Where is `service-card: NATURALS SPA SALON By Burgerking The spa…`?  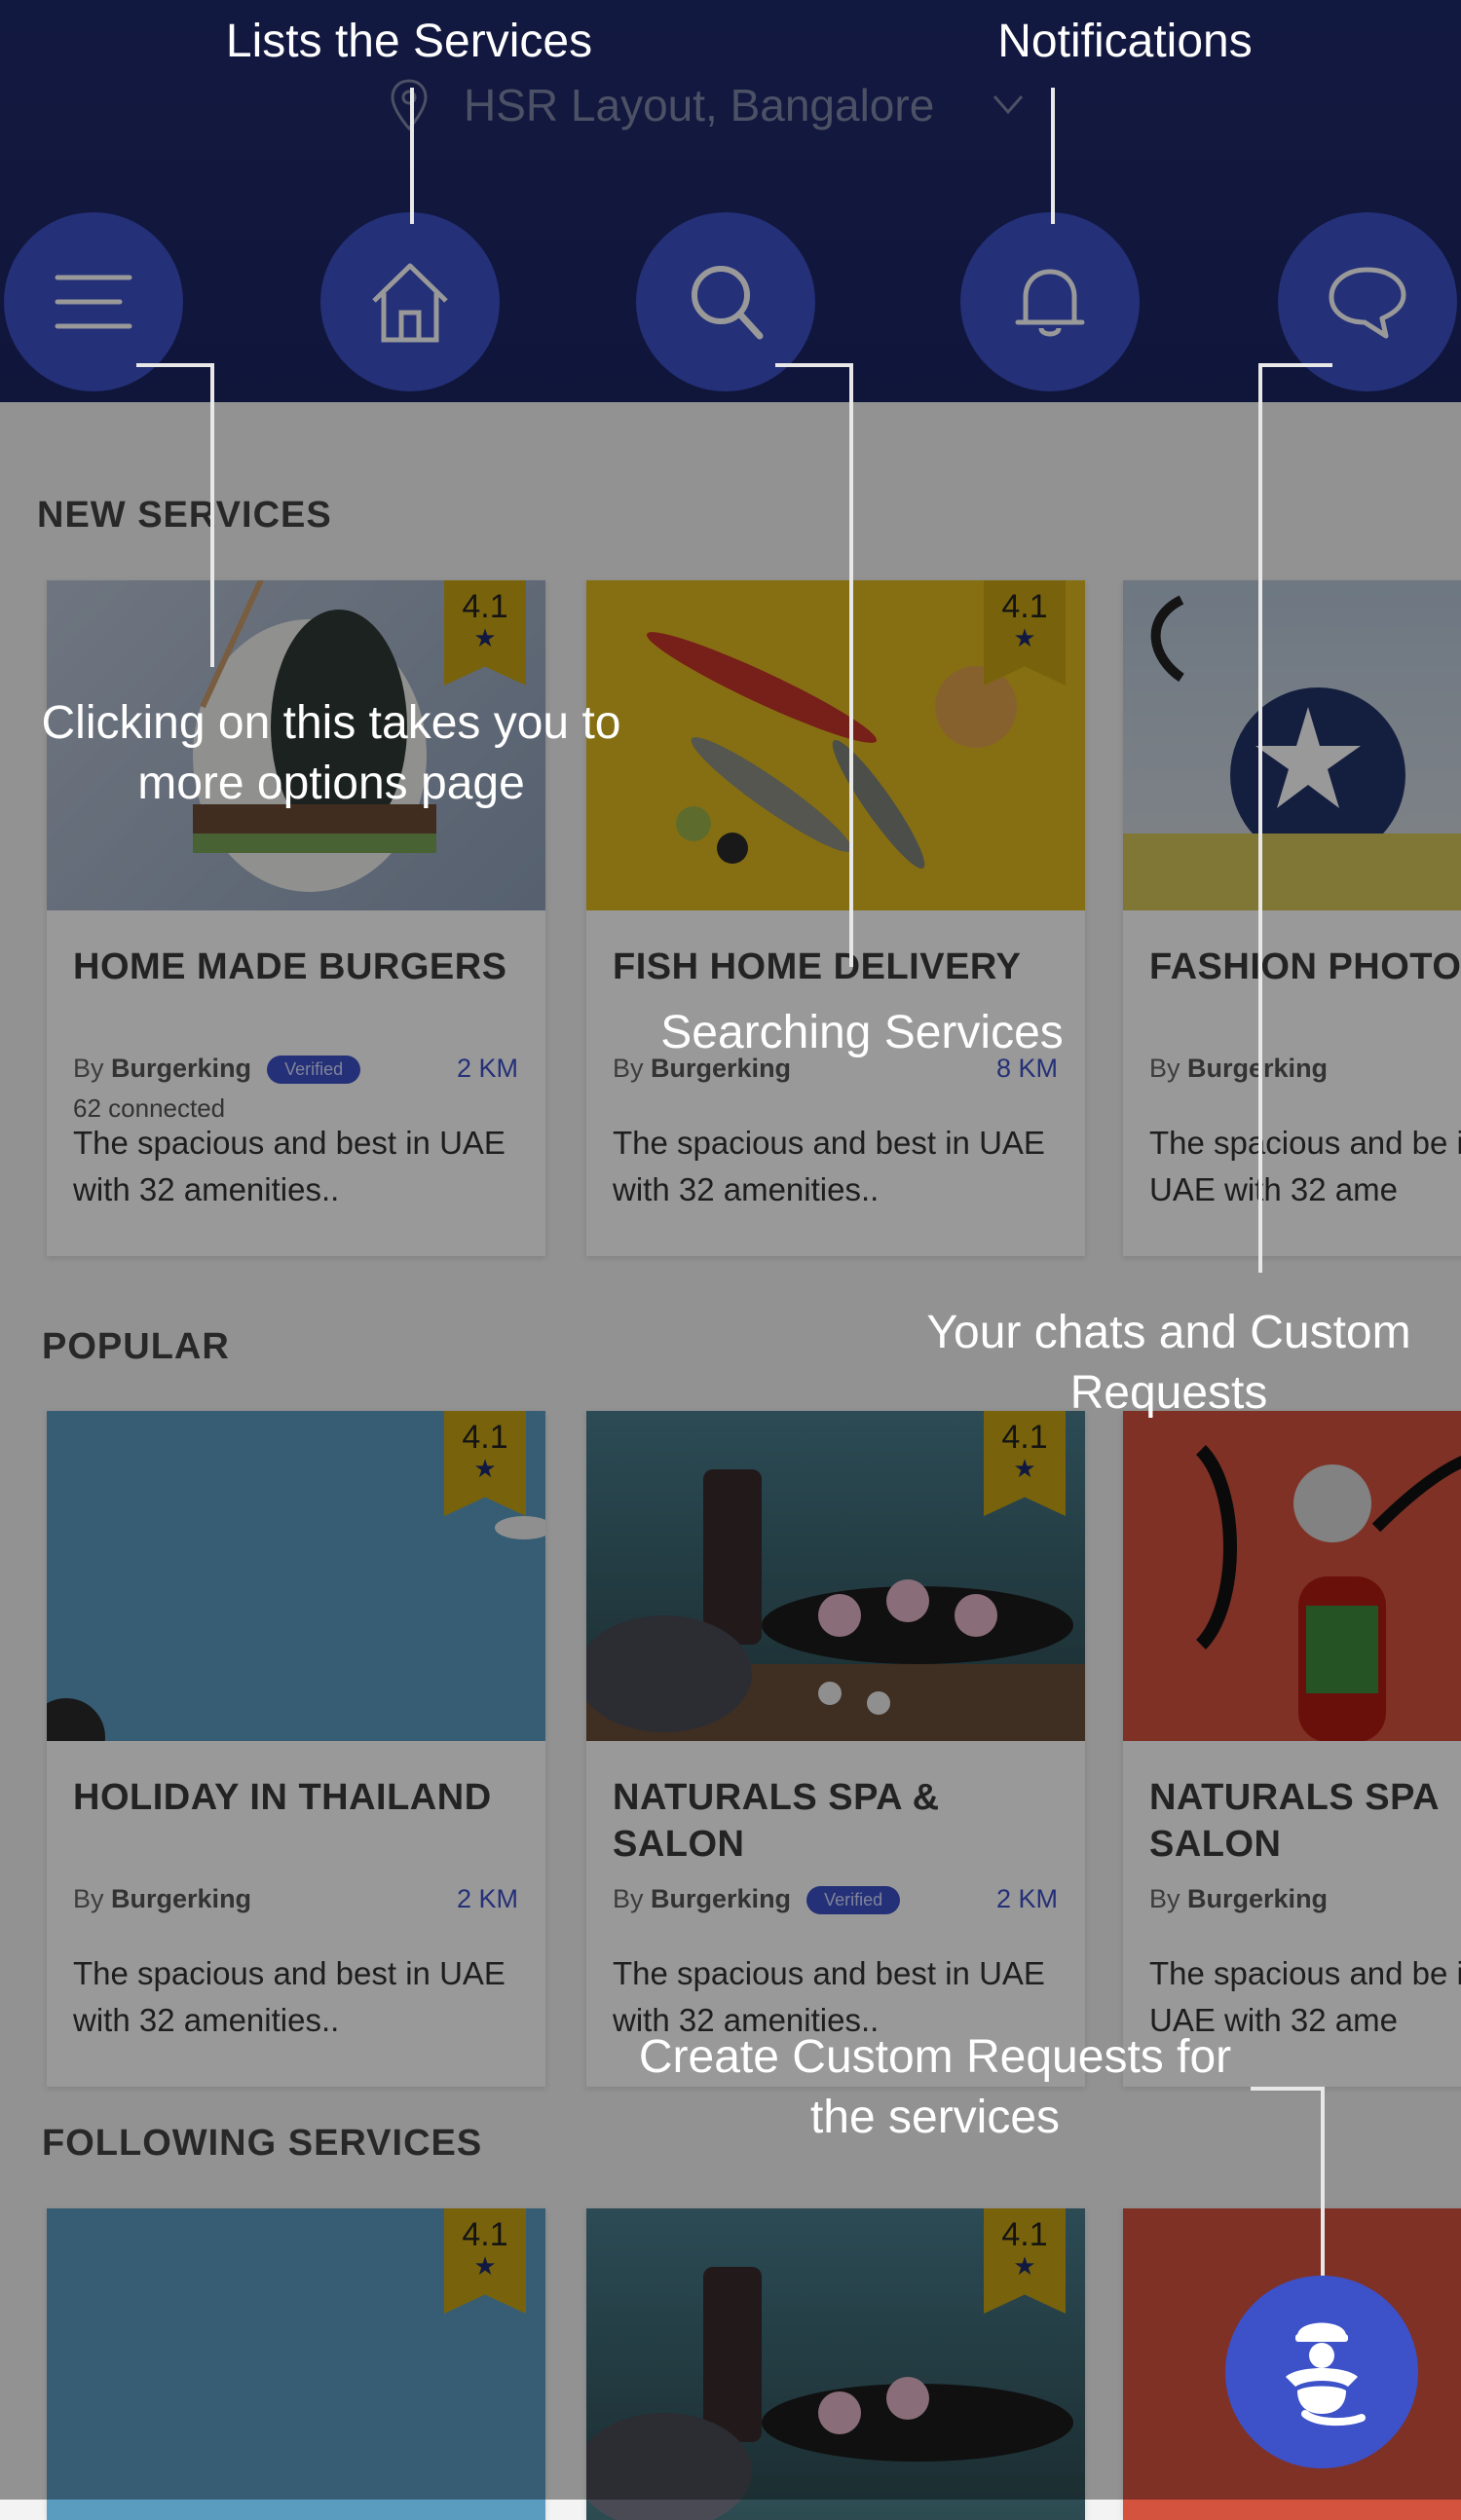
service-card: NATURALS SPA SALON By Burgerking The spa… is located at coordinates (1292, 1749).